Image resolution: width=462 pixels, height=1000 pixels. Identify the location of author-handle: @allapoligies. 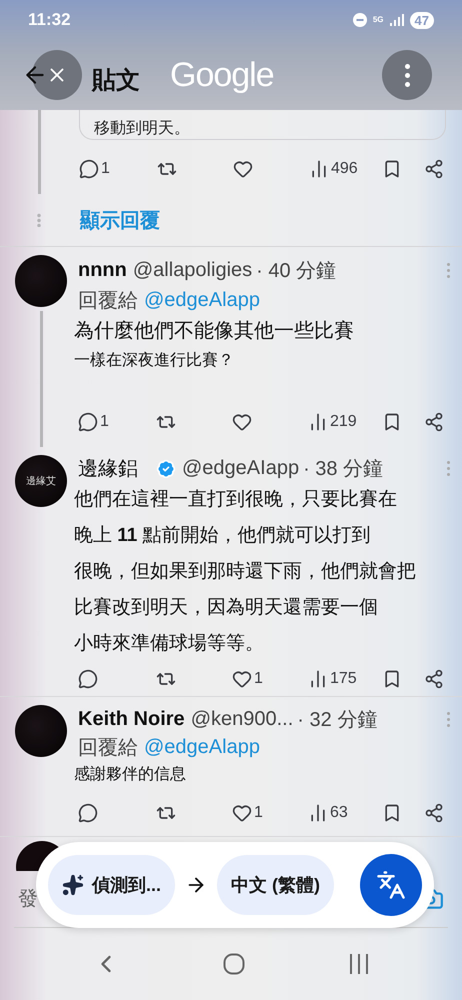
(192, 270).